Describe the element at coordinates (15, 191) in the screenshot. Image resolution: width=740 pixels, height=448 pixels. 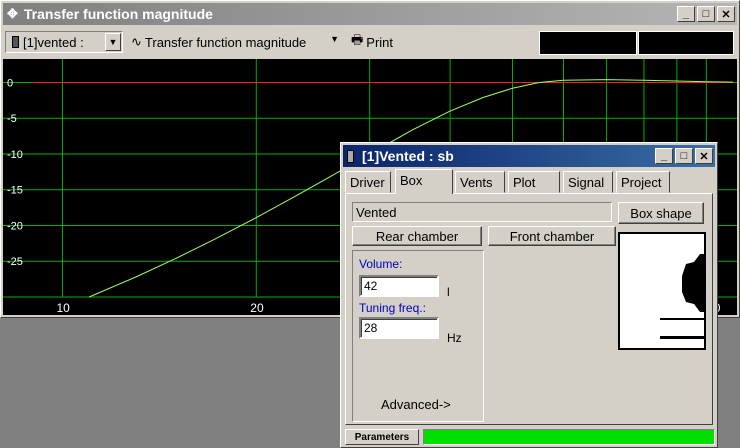
I see `y-tick-label: -15` at that location.